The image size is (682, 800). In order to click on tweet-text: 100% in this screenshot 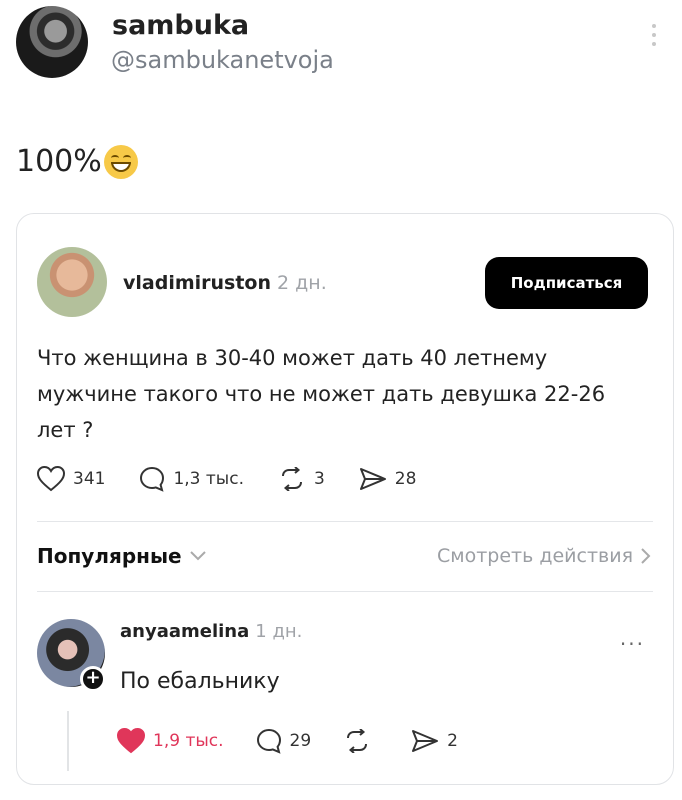, I will do `click(77, 161)`.